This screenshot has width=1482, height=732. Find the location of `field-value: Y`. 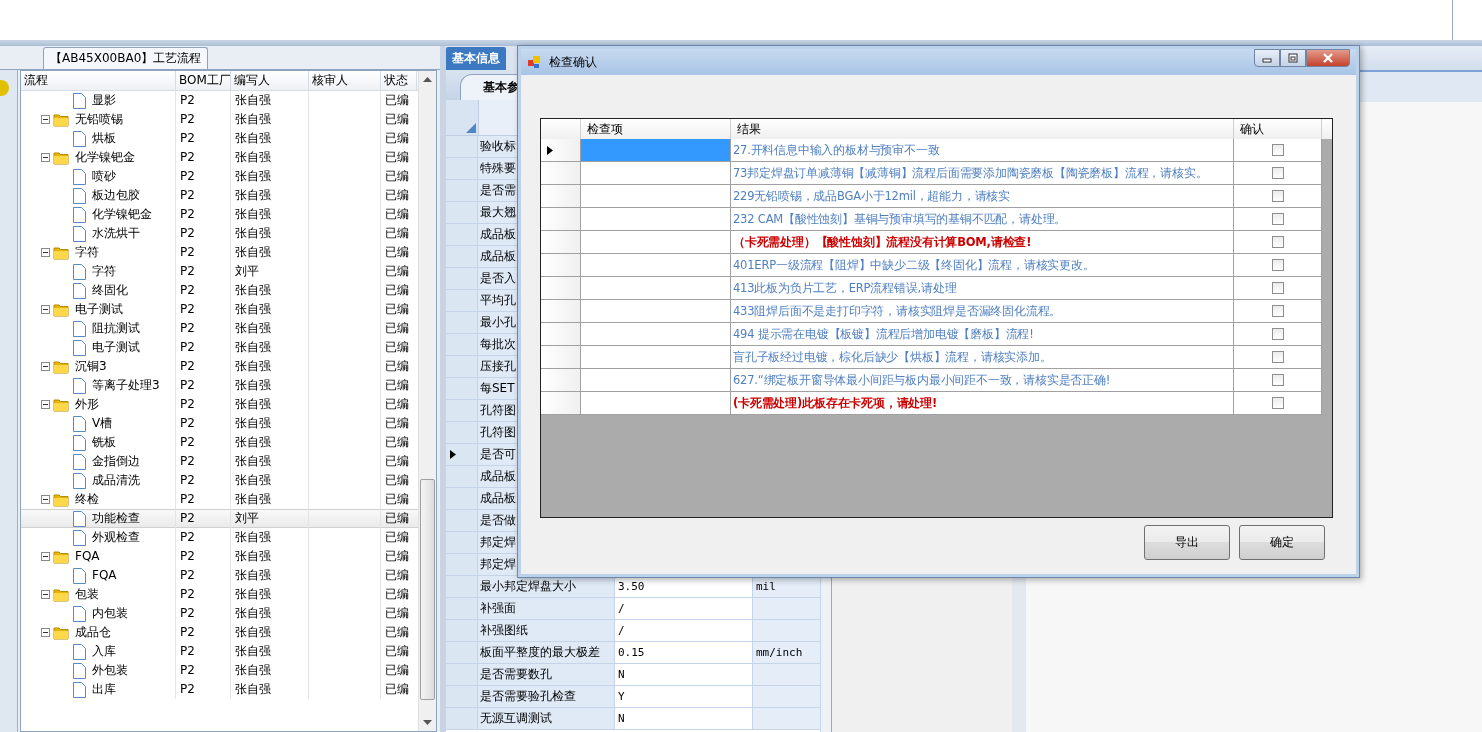

field-value: Y is located at coordinates (684, 696).